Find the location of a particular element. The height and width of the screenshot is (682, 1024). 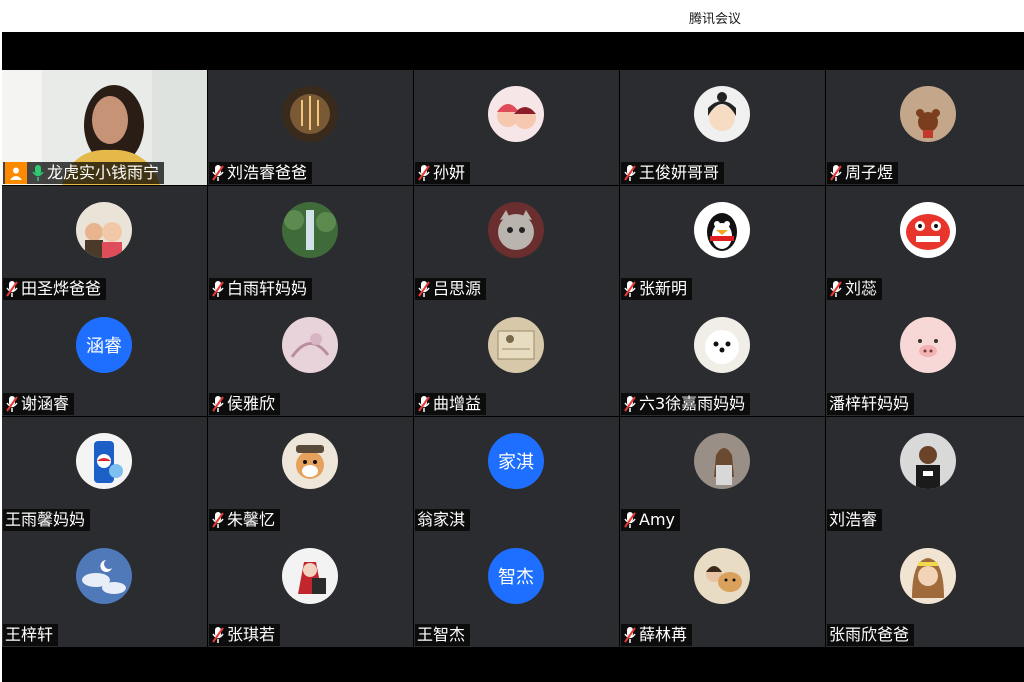

participant-tile: 侯雅欣 is located at coordinates (310, 358).